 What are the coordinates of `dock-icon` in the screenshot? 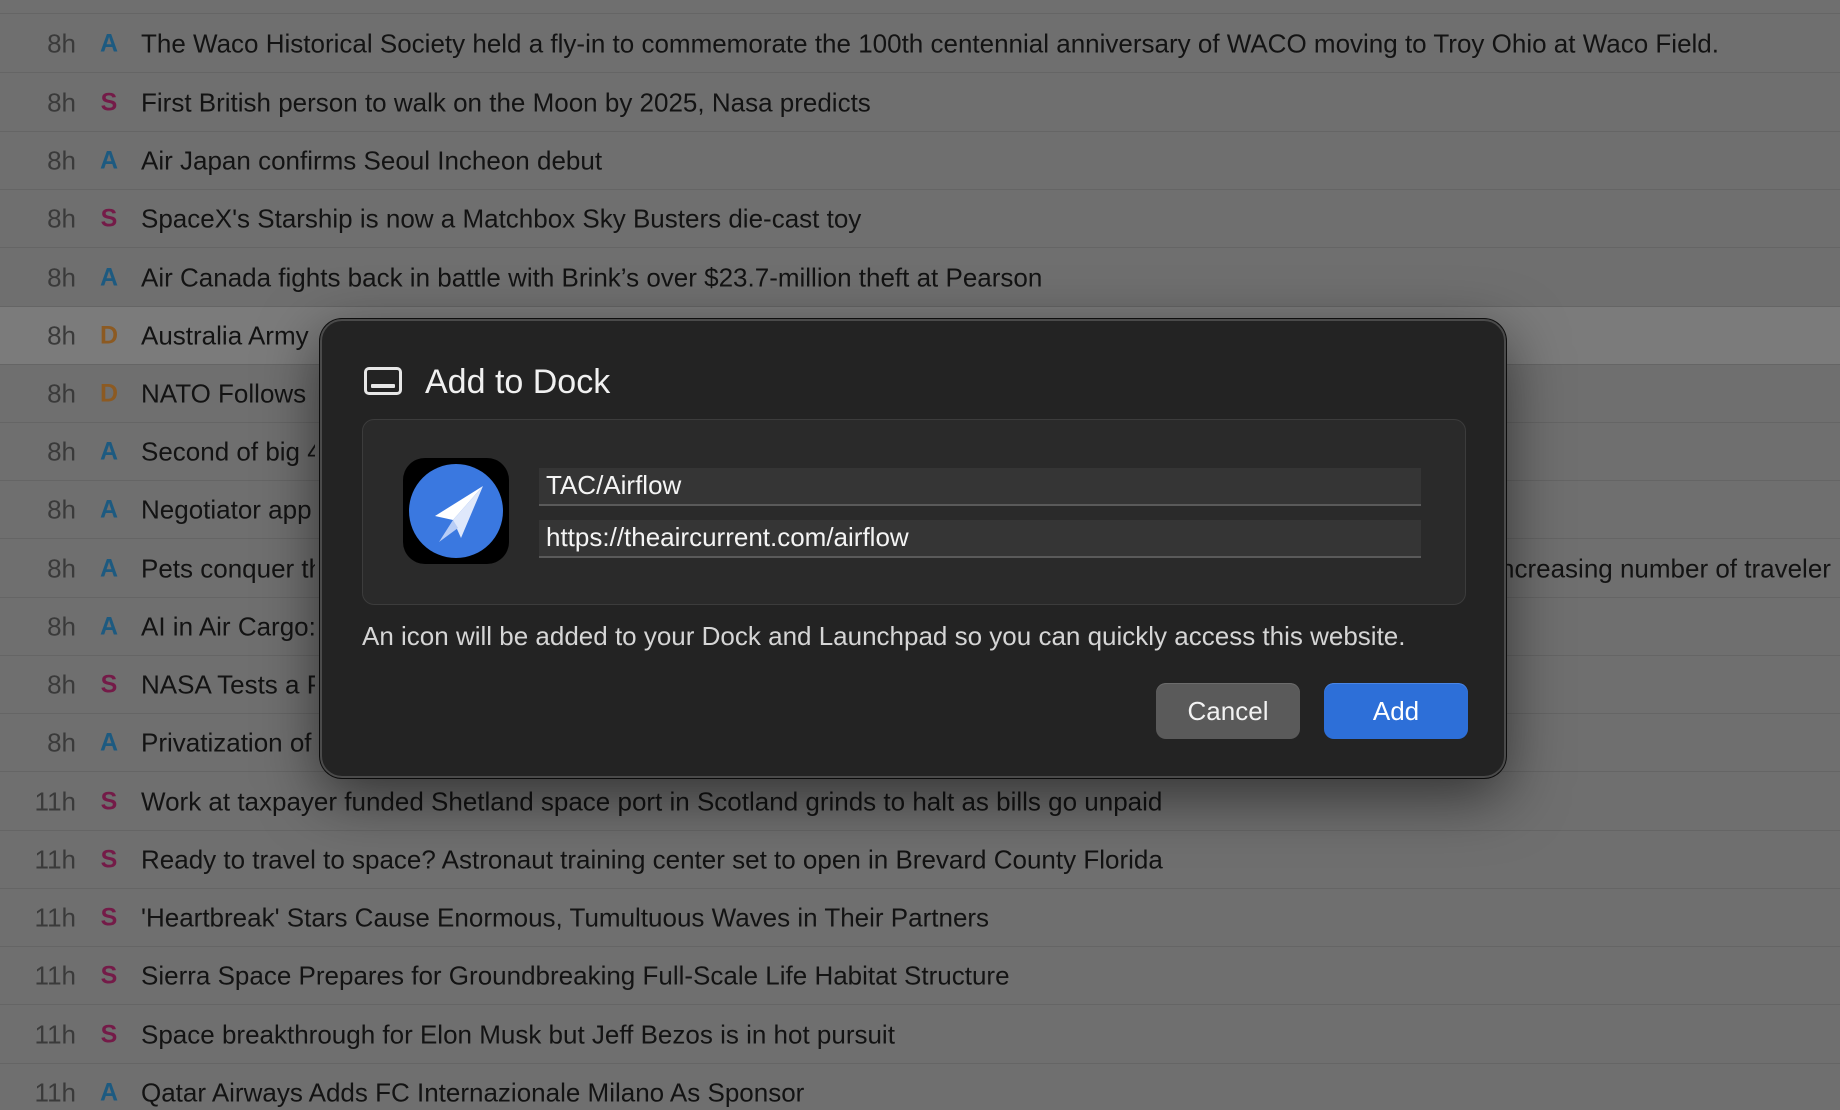 It's located at (383, 381).